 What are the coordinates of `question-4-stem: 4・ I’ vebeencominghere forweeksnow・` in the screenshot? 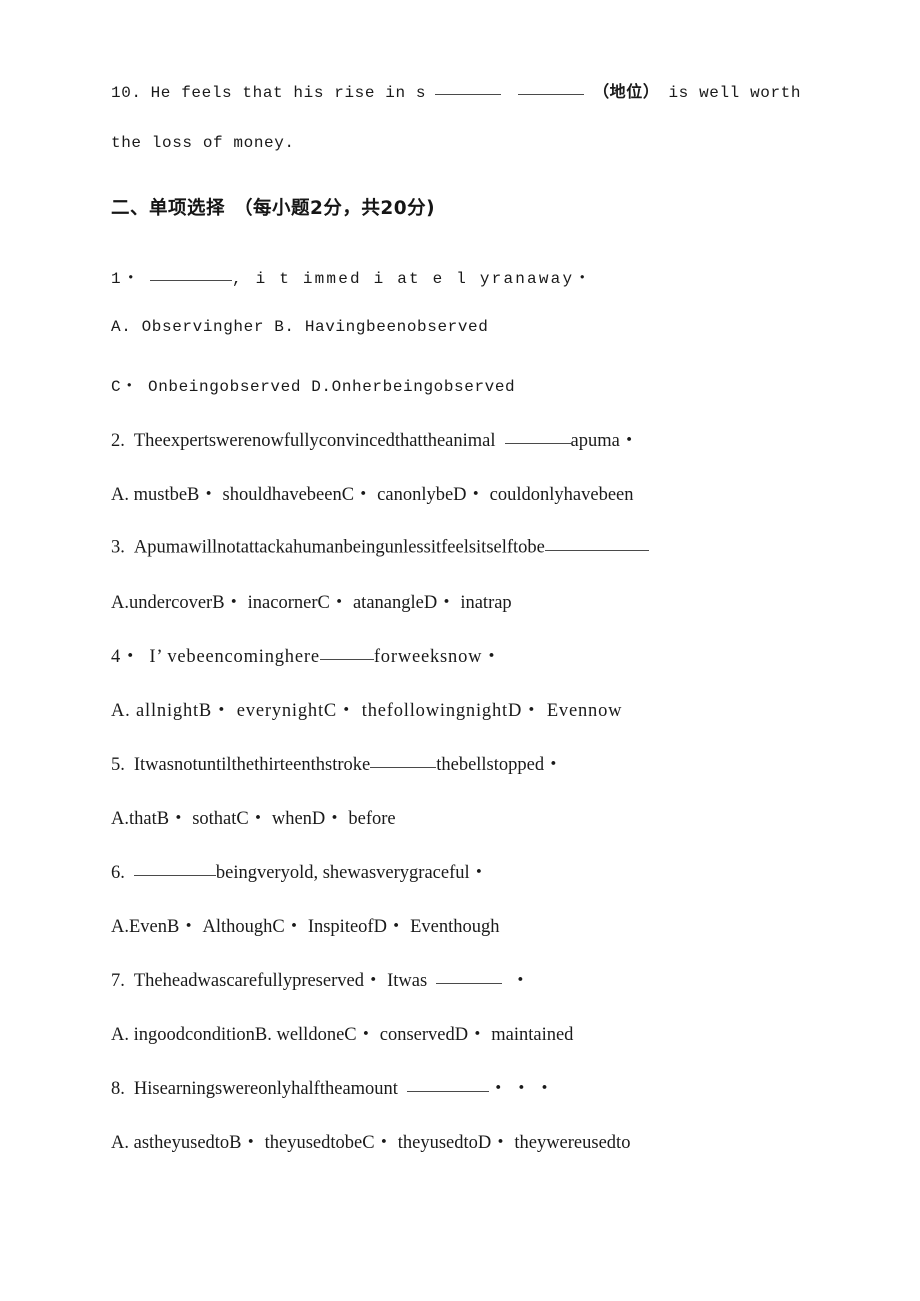 It's located at (461, 655).